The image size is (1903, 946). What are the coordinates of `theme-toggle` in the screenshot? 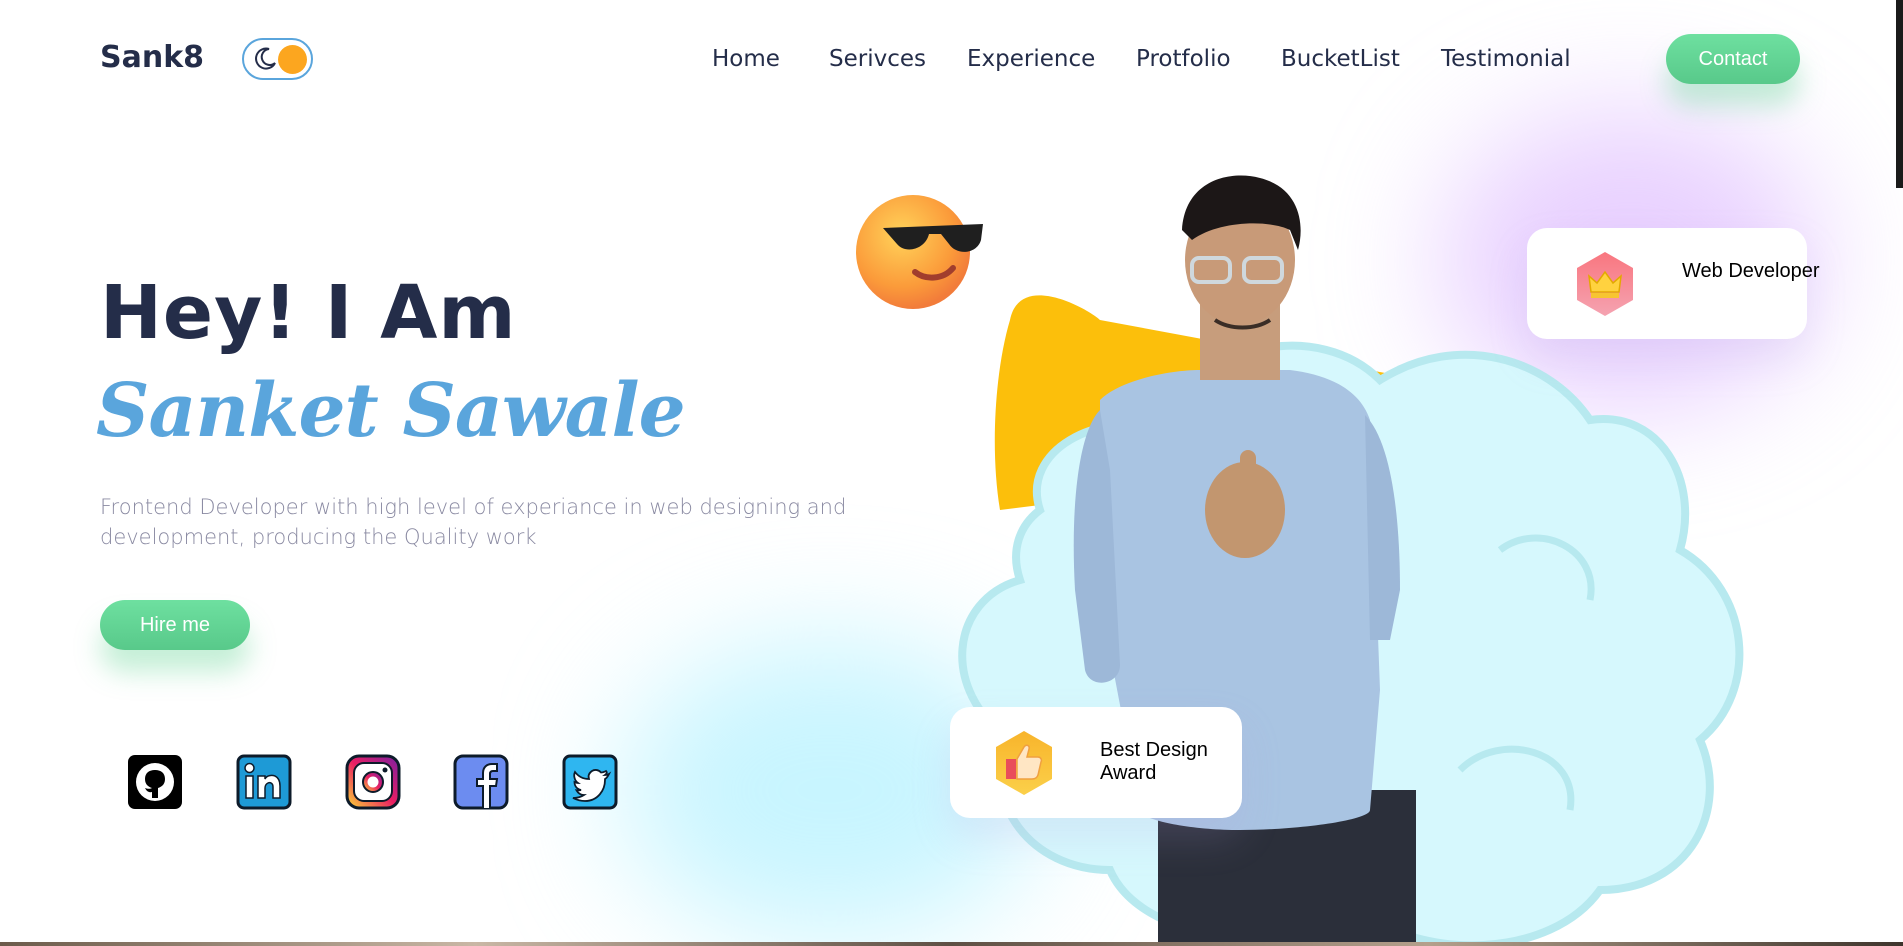 It's located at (277, 59).